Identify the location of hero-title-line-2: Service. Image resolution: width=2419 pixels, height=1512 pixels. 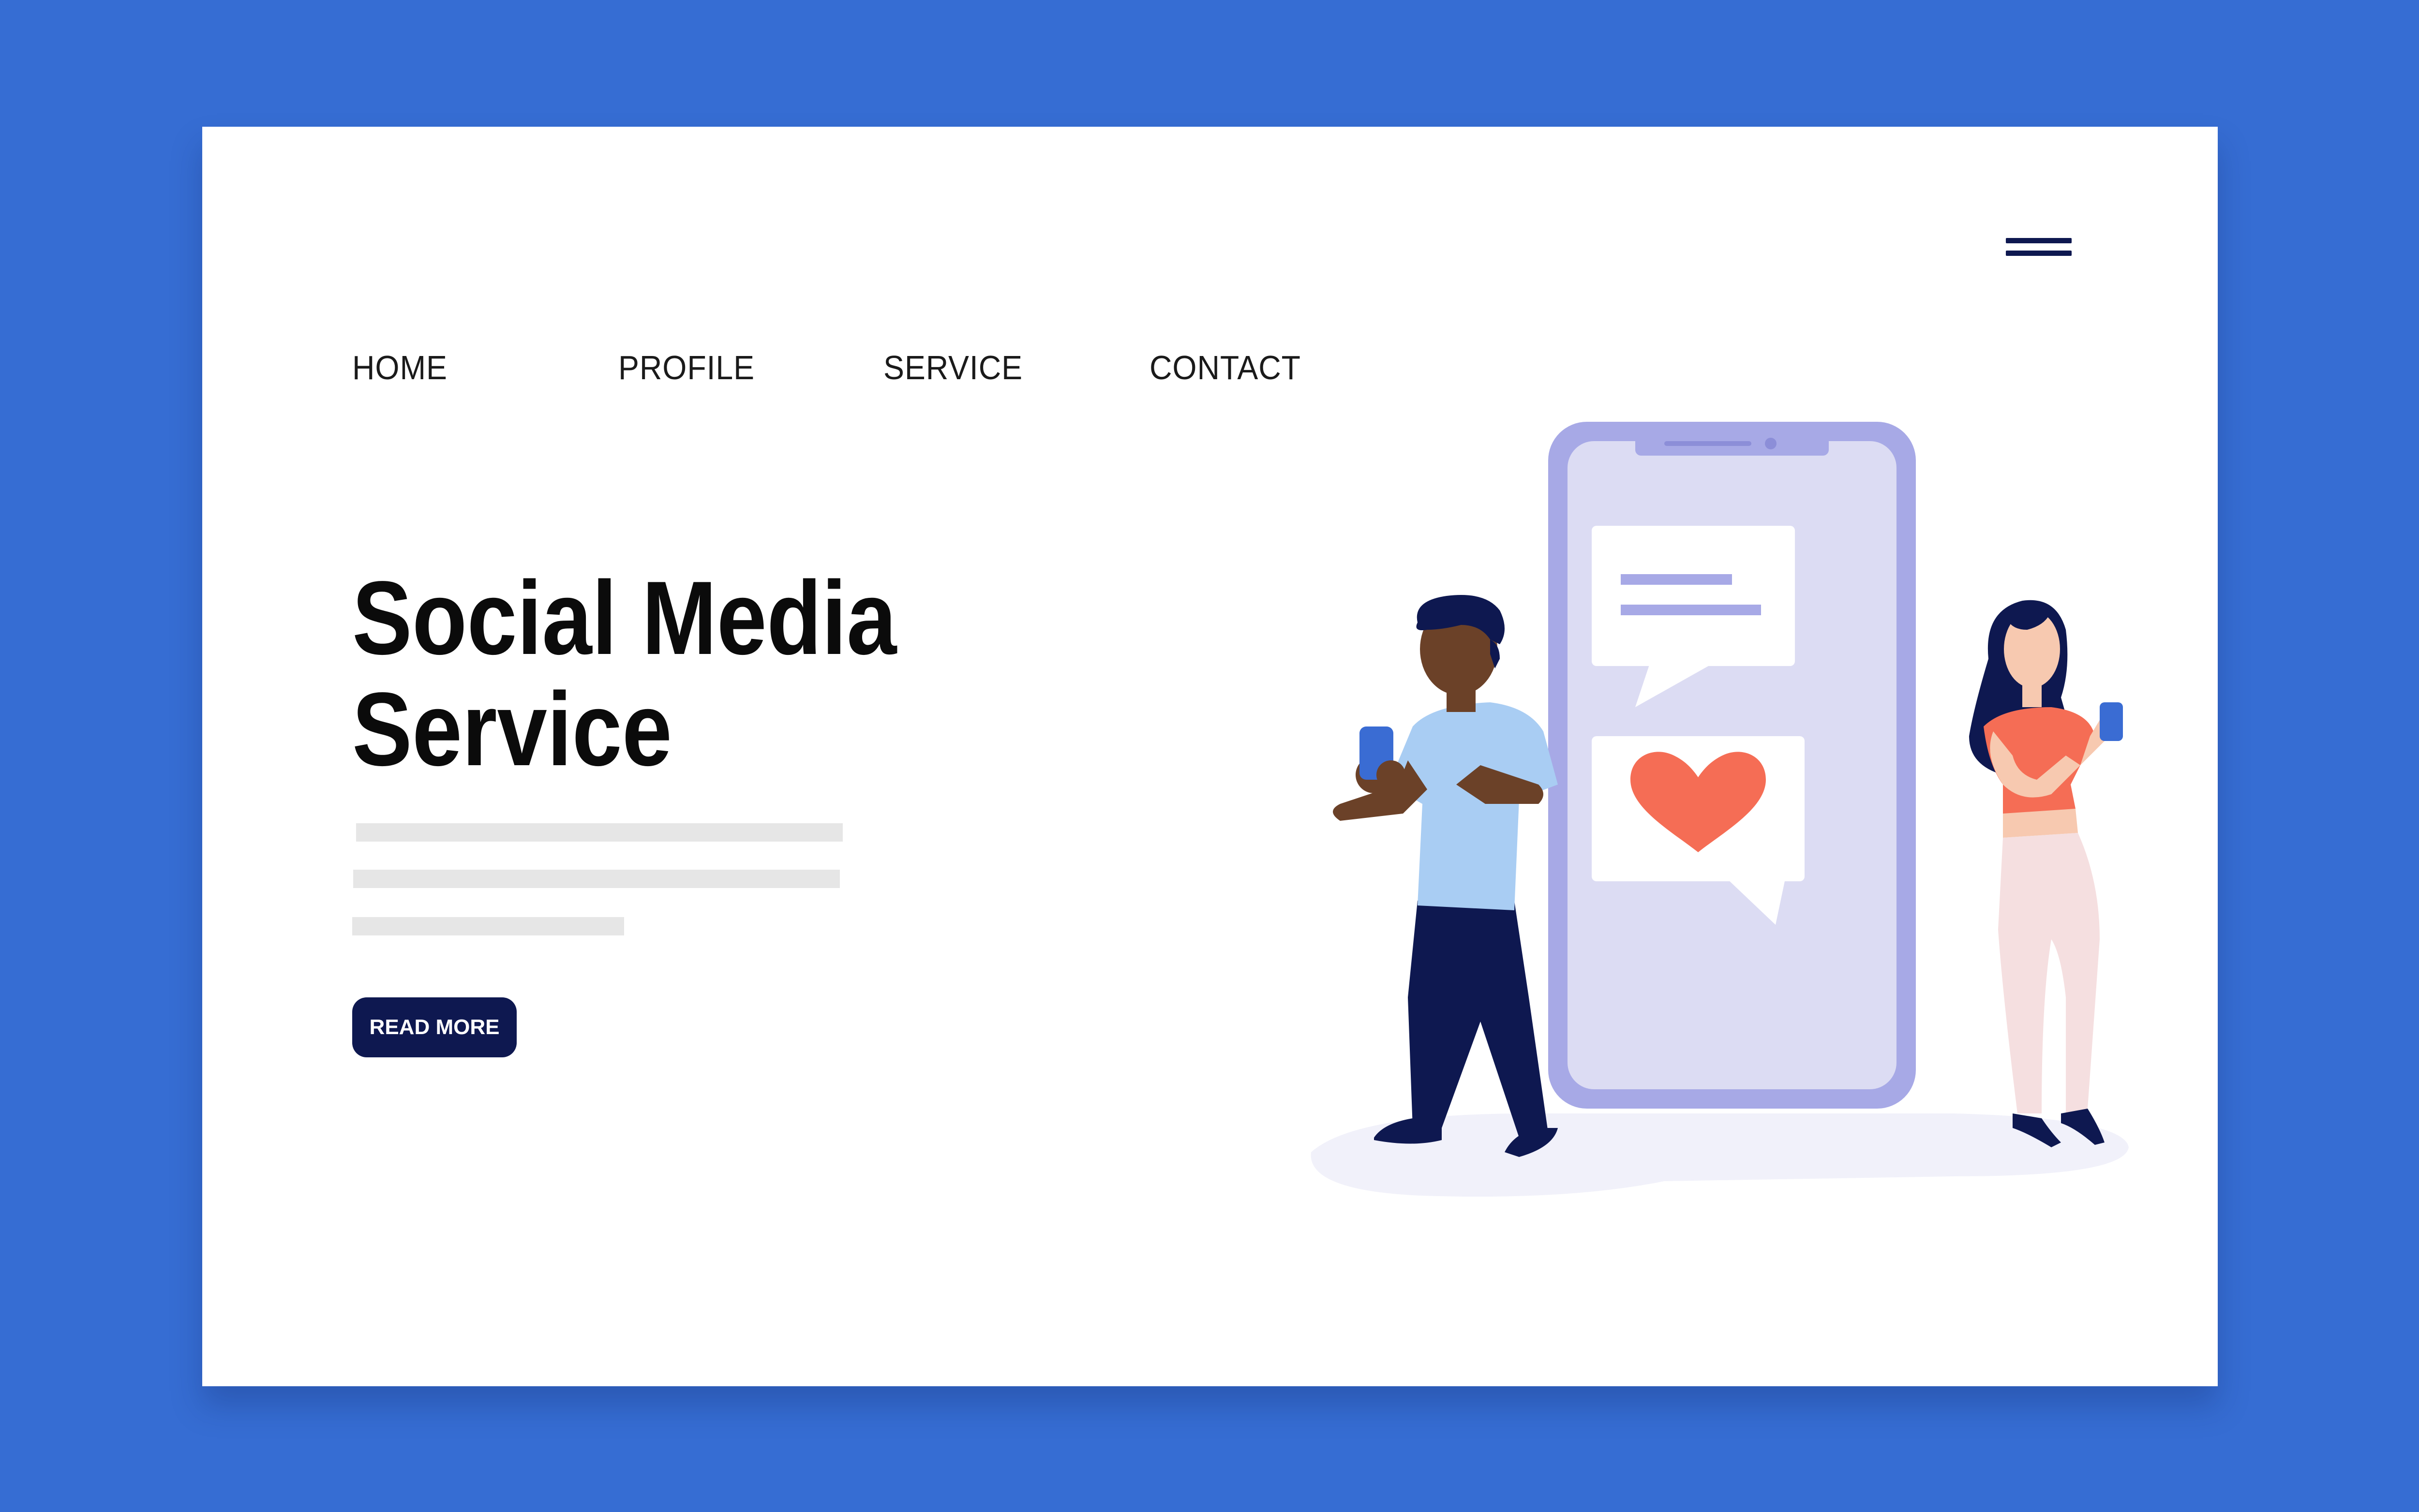
(512, 729).